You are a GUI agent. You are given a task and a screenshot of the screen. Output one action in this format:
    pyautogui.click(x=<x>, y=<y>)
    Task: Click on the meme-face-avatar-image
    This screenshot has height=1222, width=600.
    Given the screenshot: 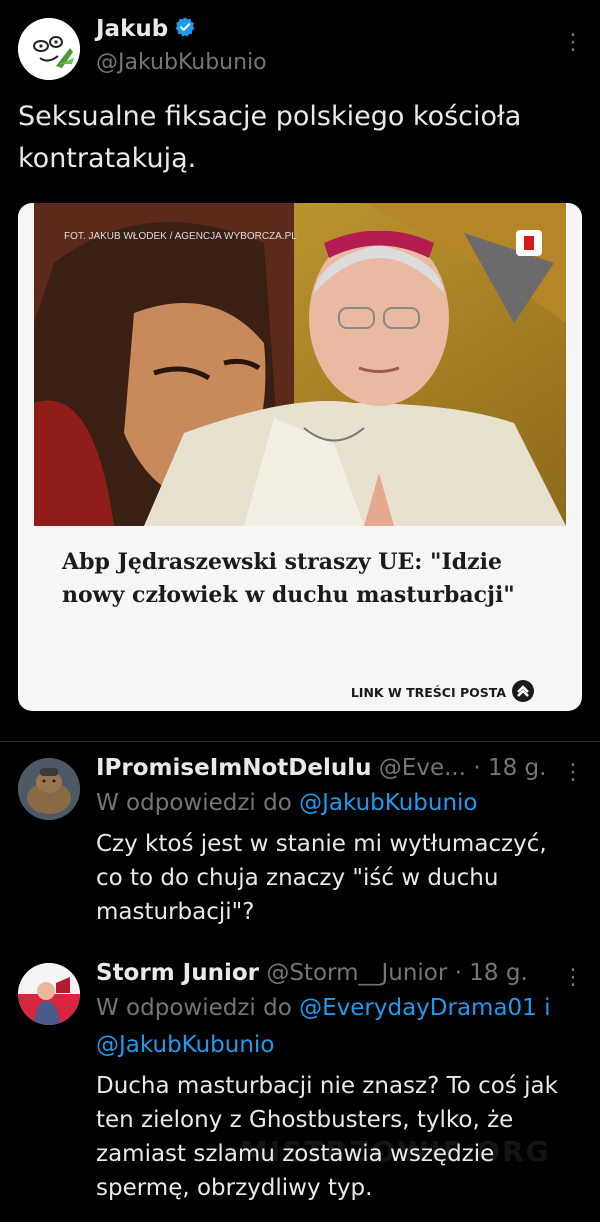 What is the action you would take?
    pyautogui.click(x=49, y=49)
    